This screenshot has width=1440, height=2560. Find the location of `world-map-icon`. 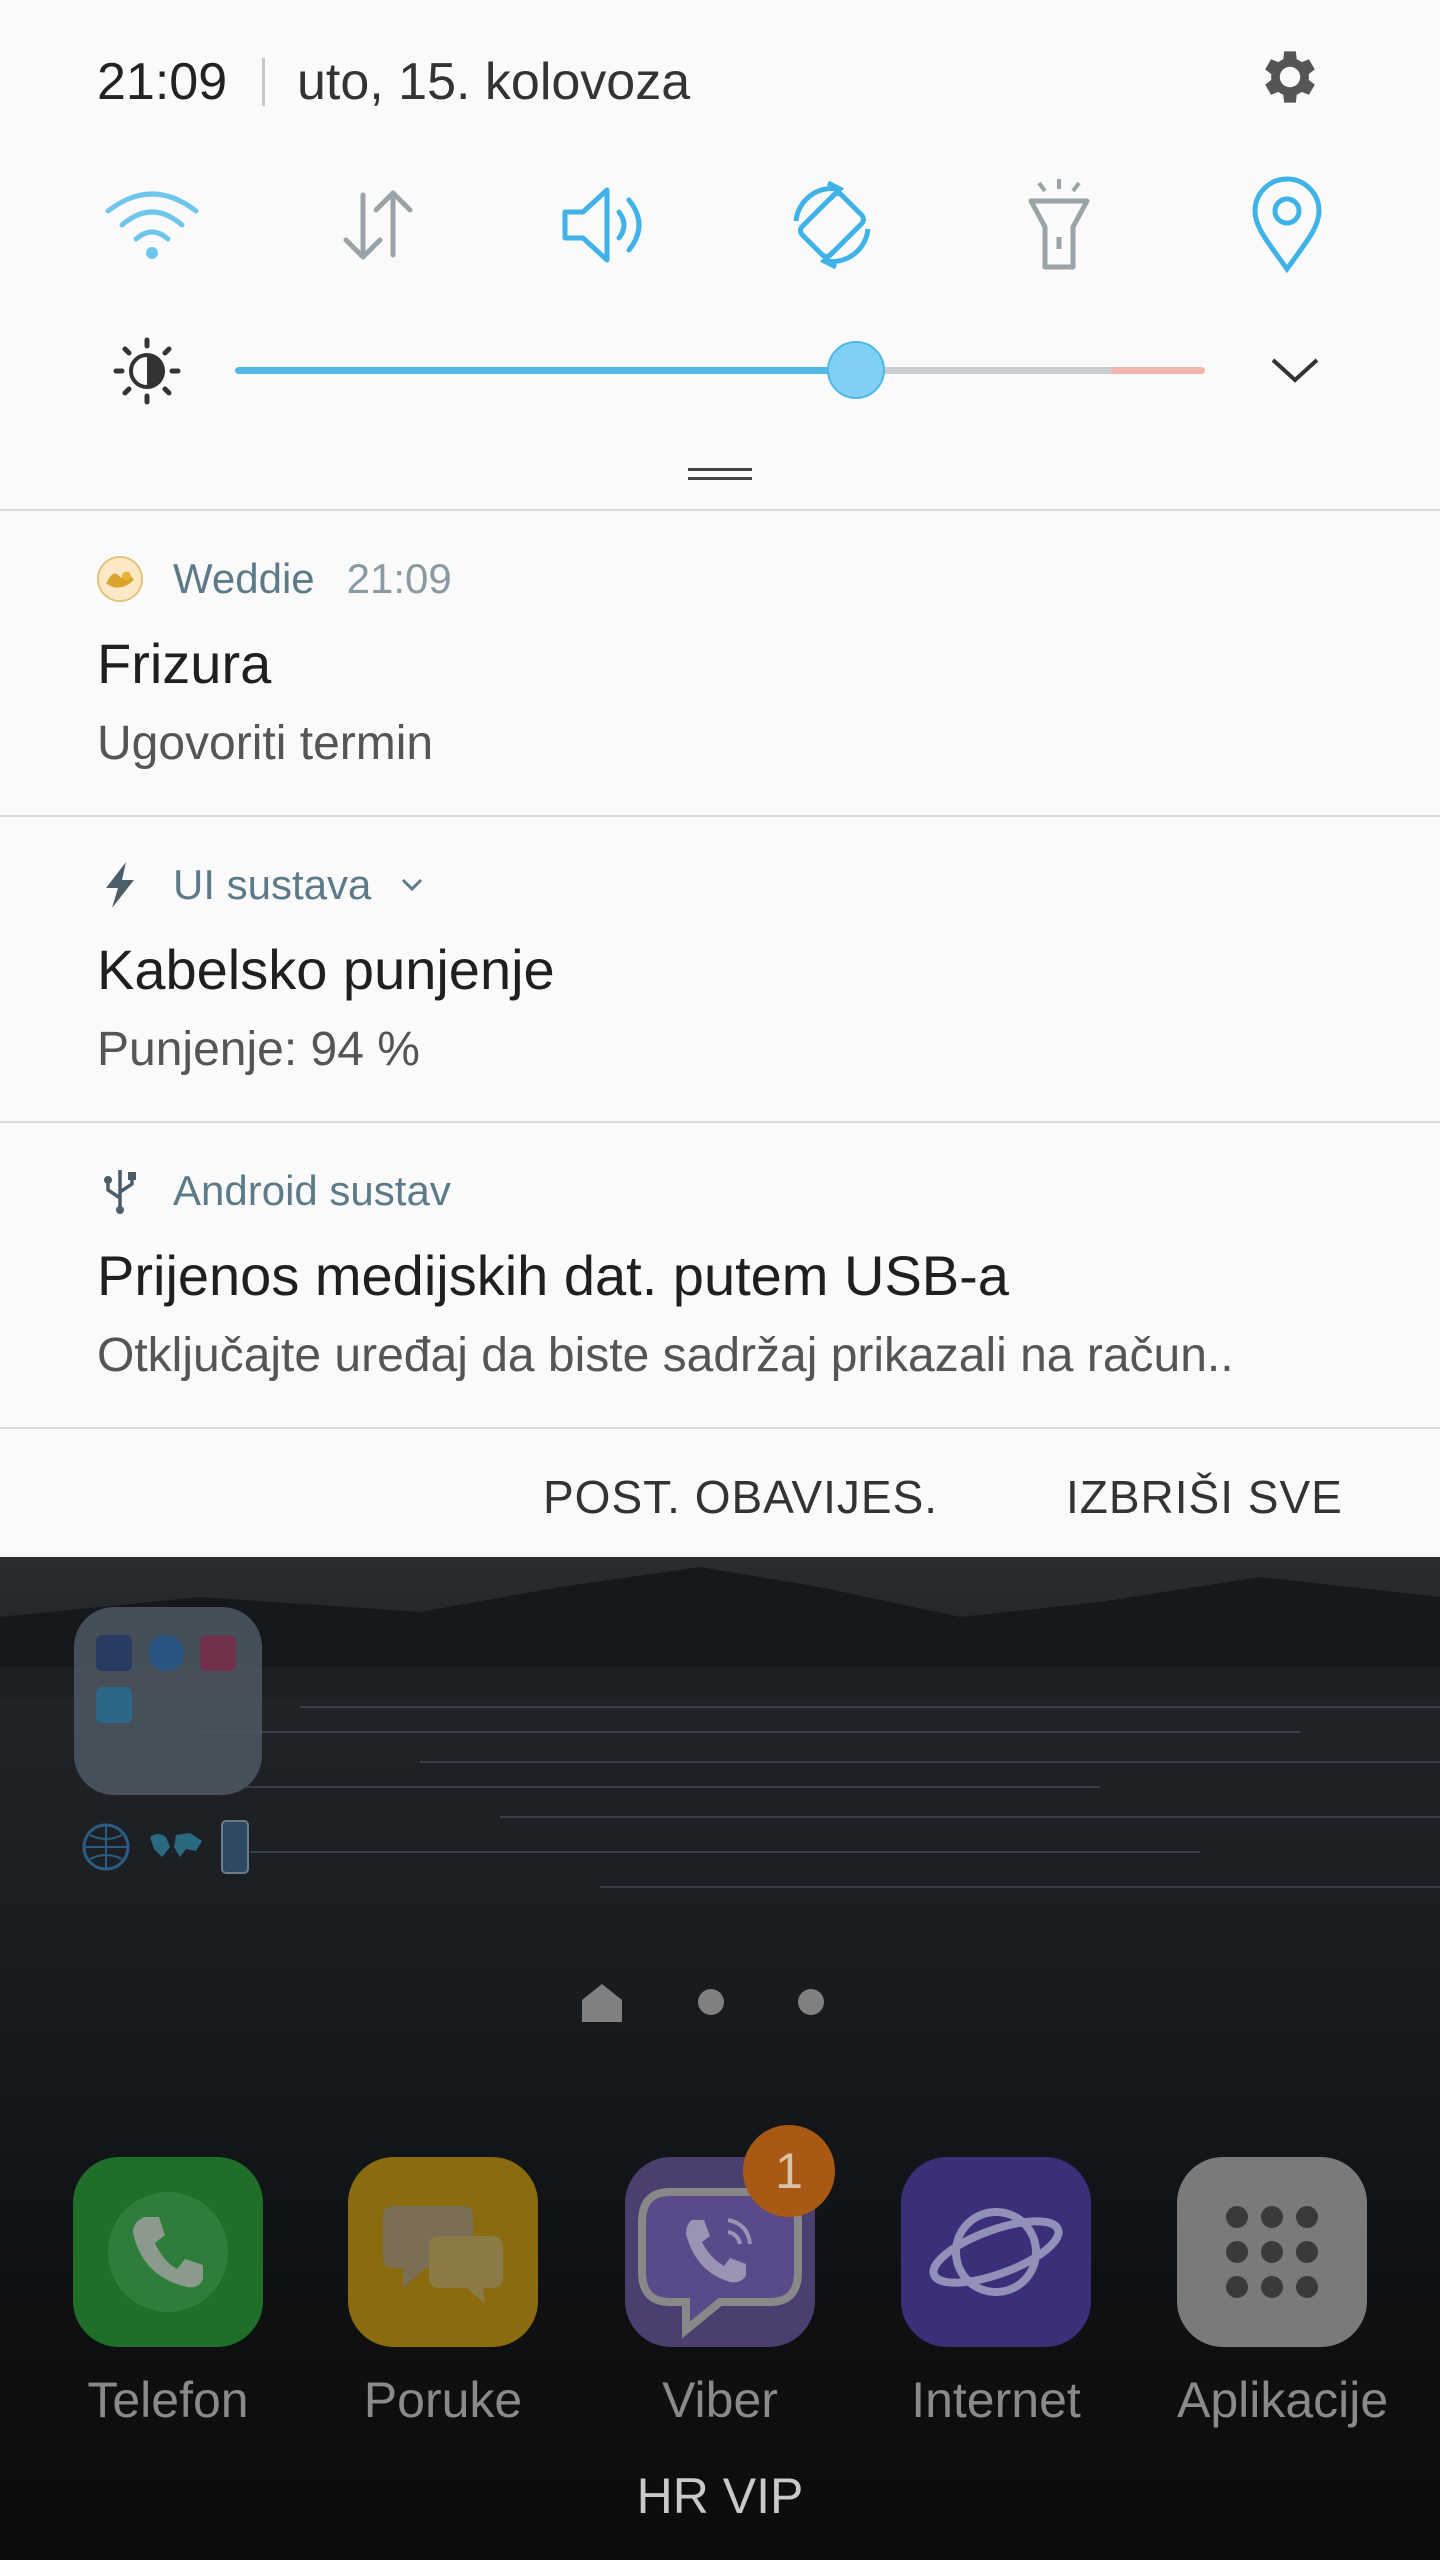

world-map-icon is located at coordinates (176, 1845).